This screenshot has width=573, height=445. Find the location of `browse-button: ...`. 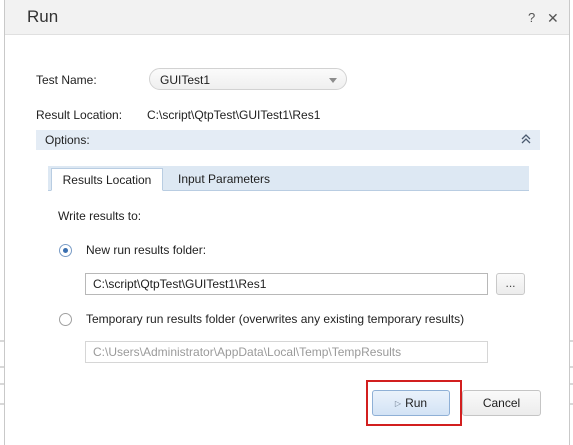

browse-button: ... is located at coordinates (510, 284).